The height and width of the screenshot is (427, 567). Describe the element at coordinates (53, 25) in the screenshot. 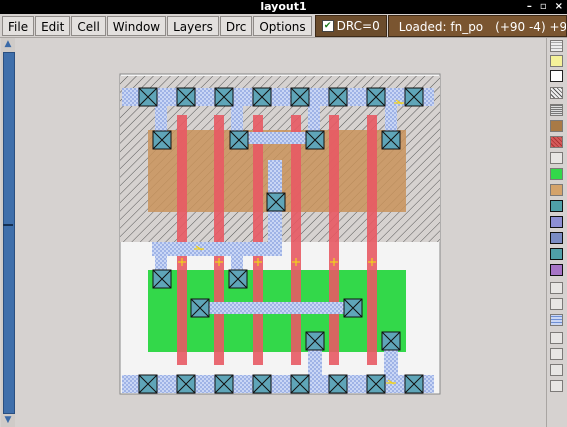

I see `menu-edit: Edit` at that location.